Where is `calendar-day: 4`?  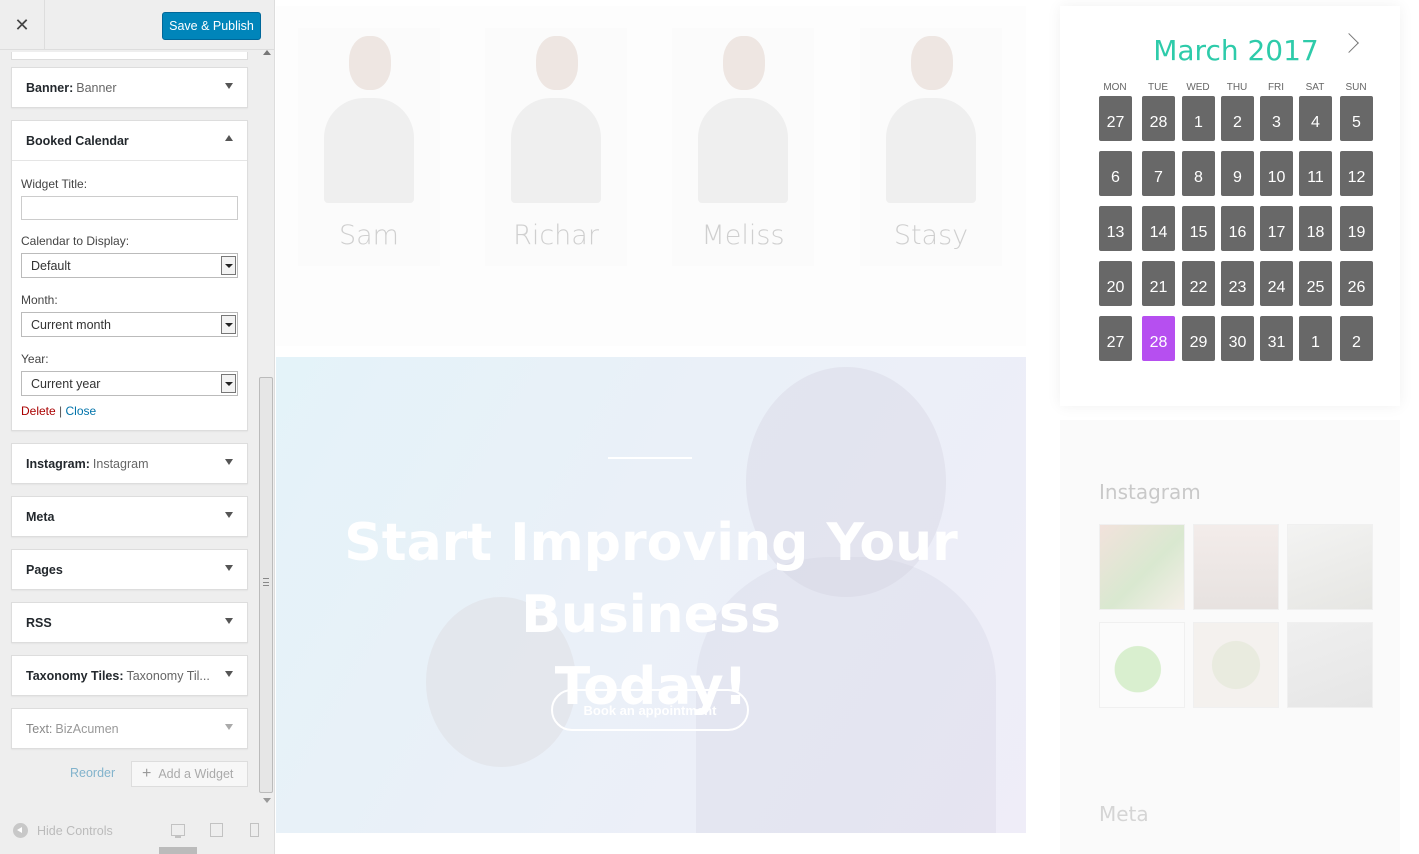 calendar-day: 4 is located at coordinates (1315, 118).